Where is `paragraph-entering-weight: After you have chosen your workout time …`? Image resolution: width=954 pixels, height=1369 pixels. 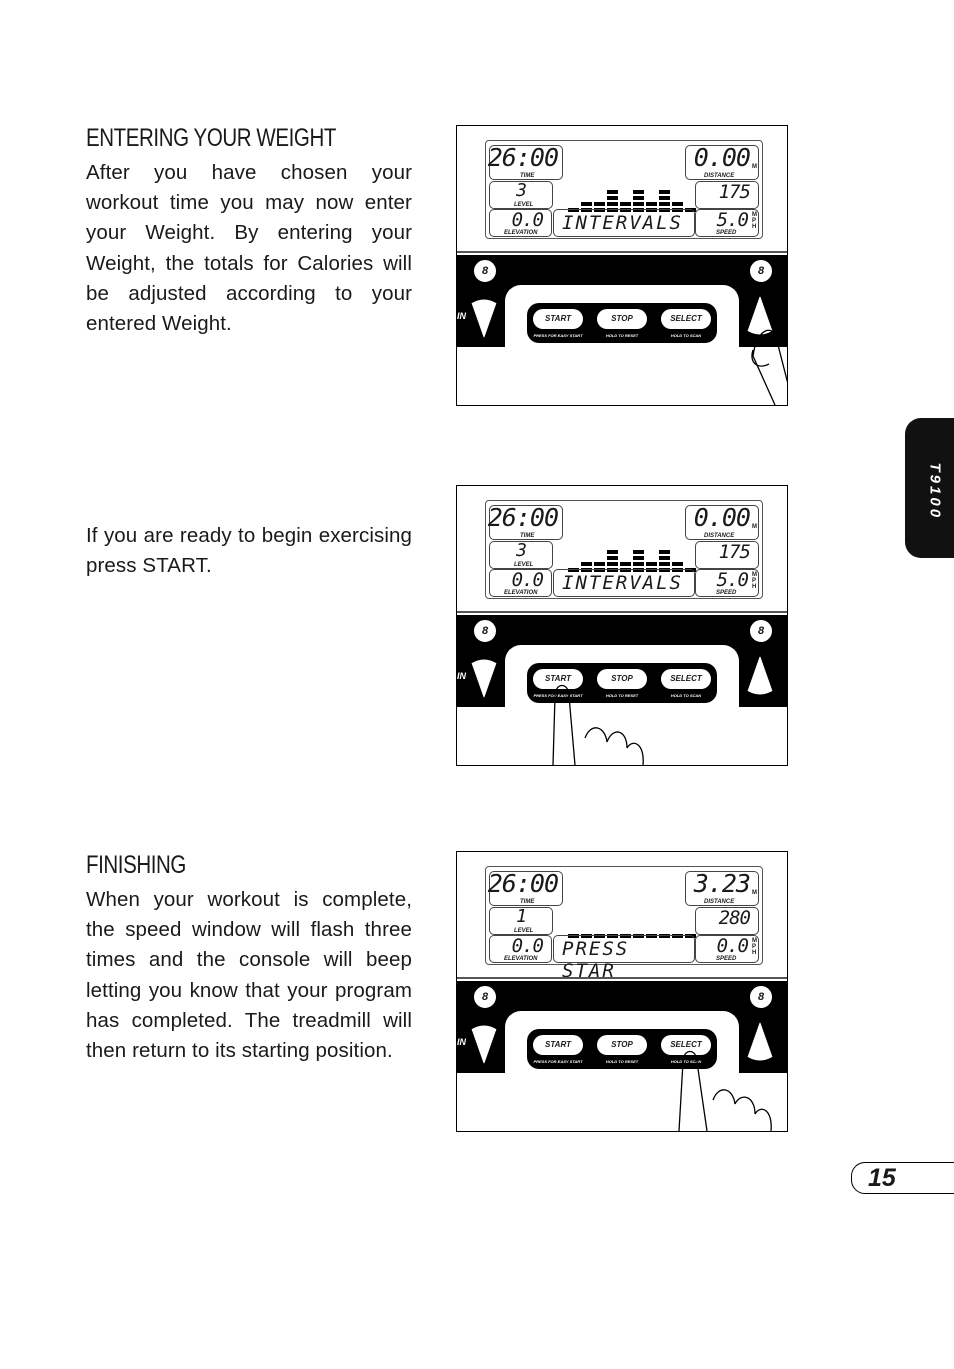 paragraph-entering-weight: After you have chosen your workout time … is located at coordinates (249, 248).